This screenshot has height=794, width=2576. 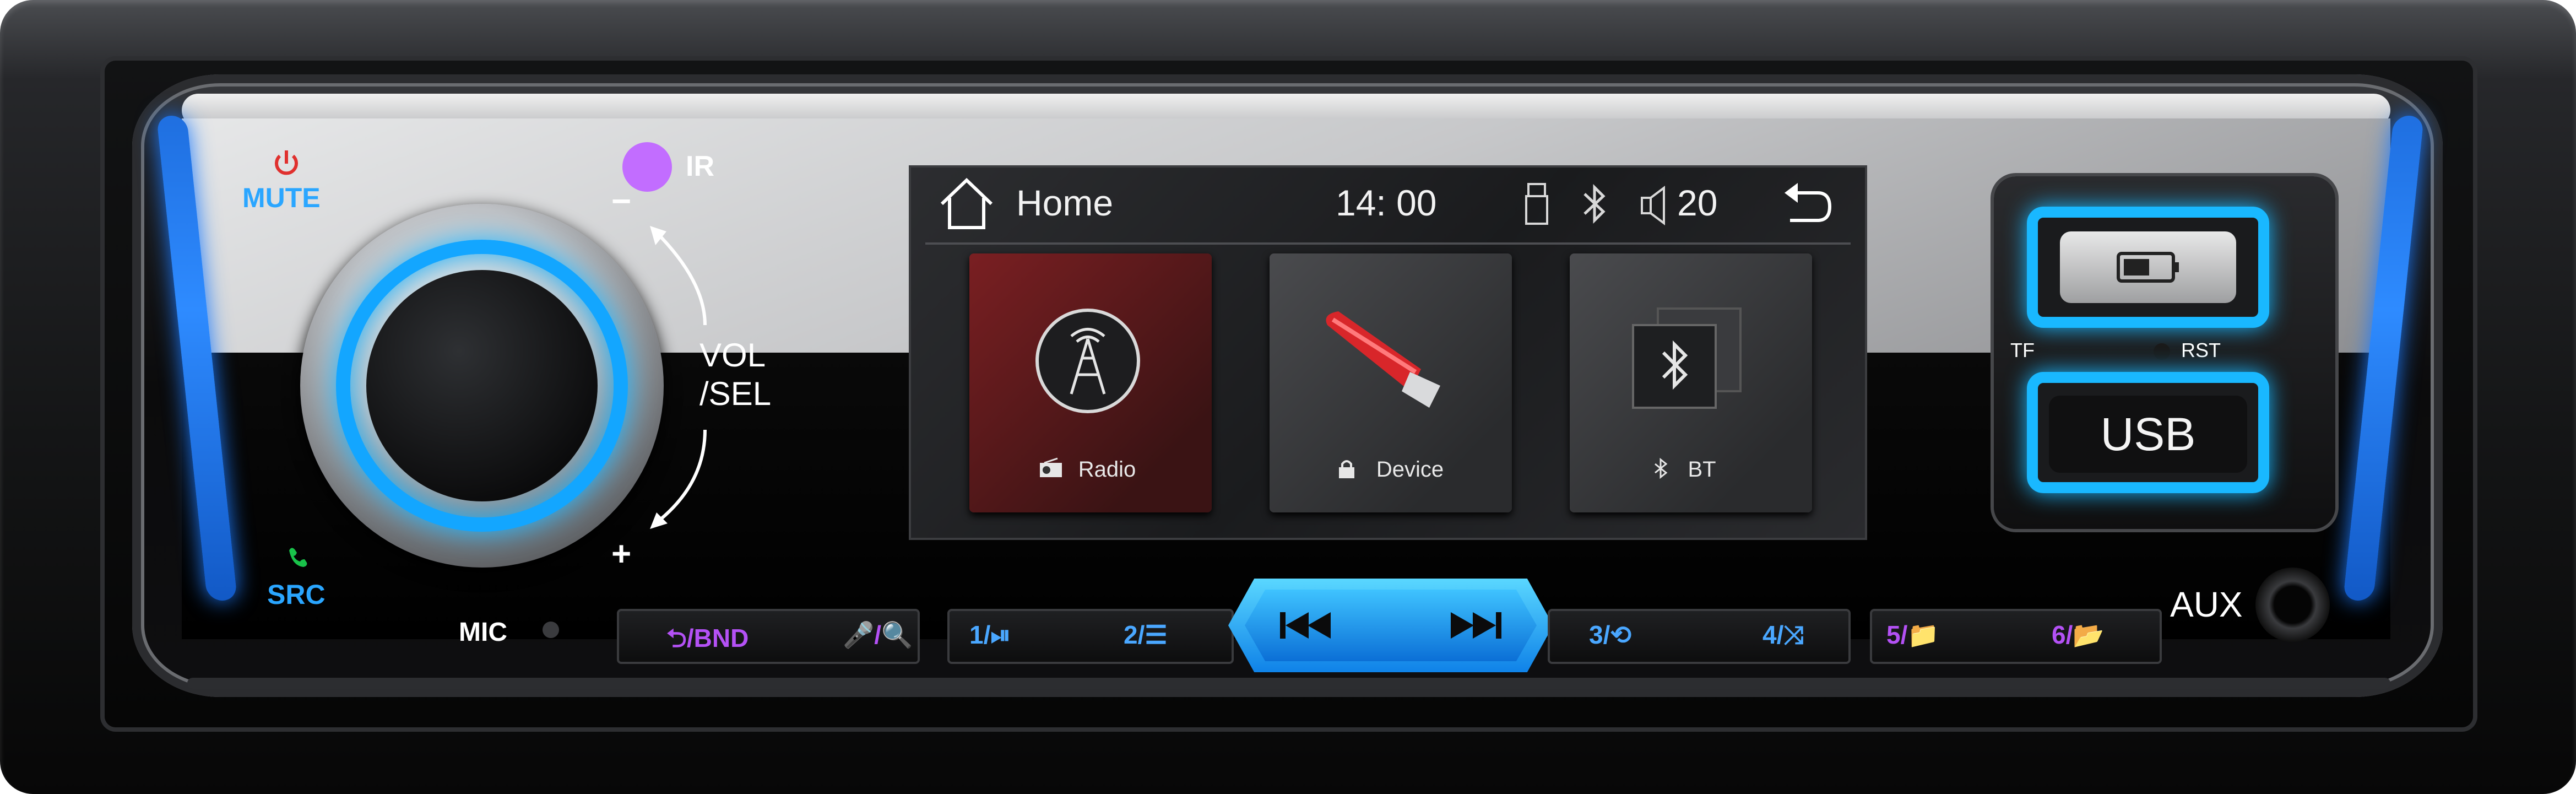 I want to click on tile-device-label: Device, so click(x=1410, y=470).